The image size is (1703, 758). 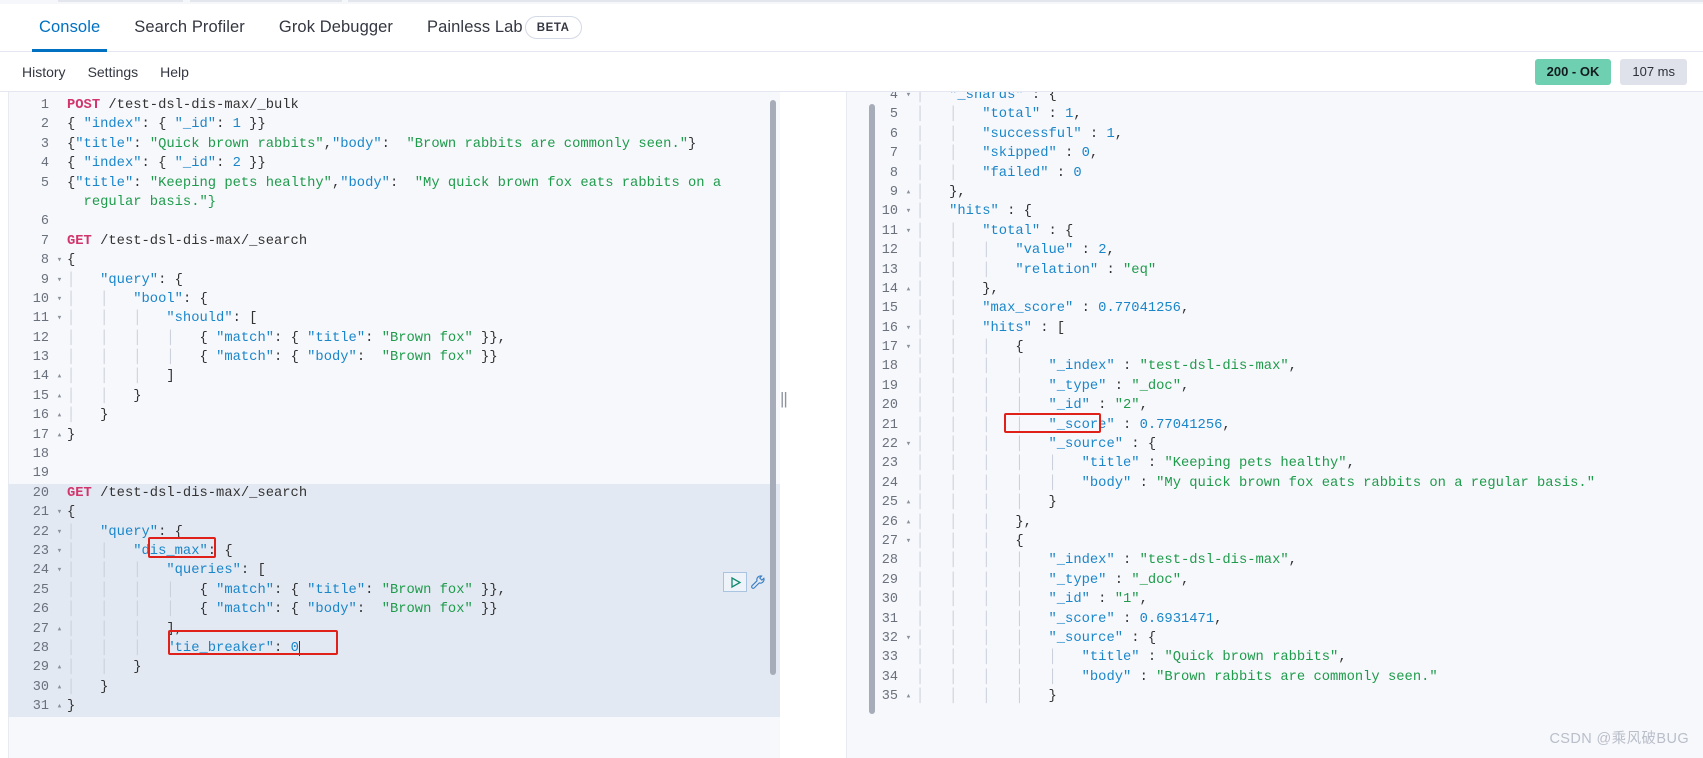 What do you see at coordinates (504, 28) in the screenshot?
I see `tab-painless-lab: Painless Lab BETA` at bounding box center [504, 28].